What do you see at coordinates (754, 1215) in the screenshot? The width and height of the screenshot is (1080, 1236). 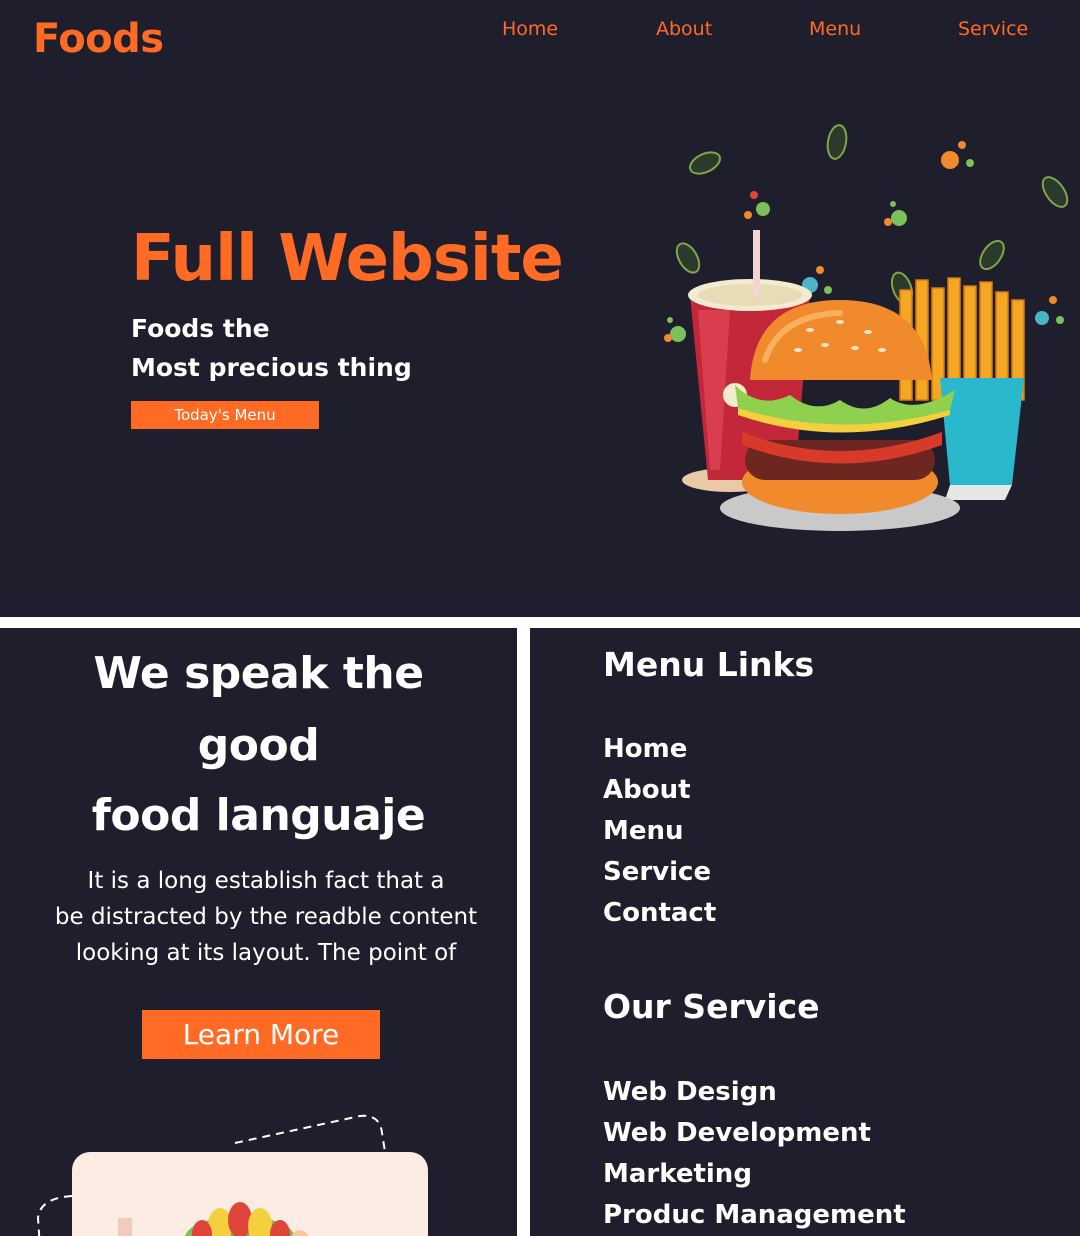 I see `service-link-product-management: Produc Management` at bounding box center [754, 1215].